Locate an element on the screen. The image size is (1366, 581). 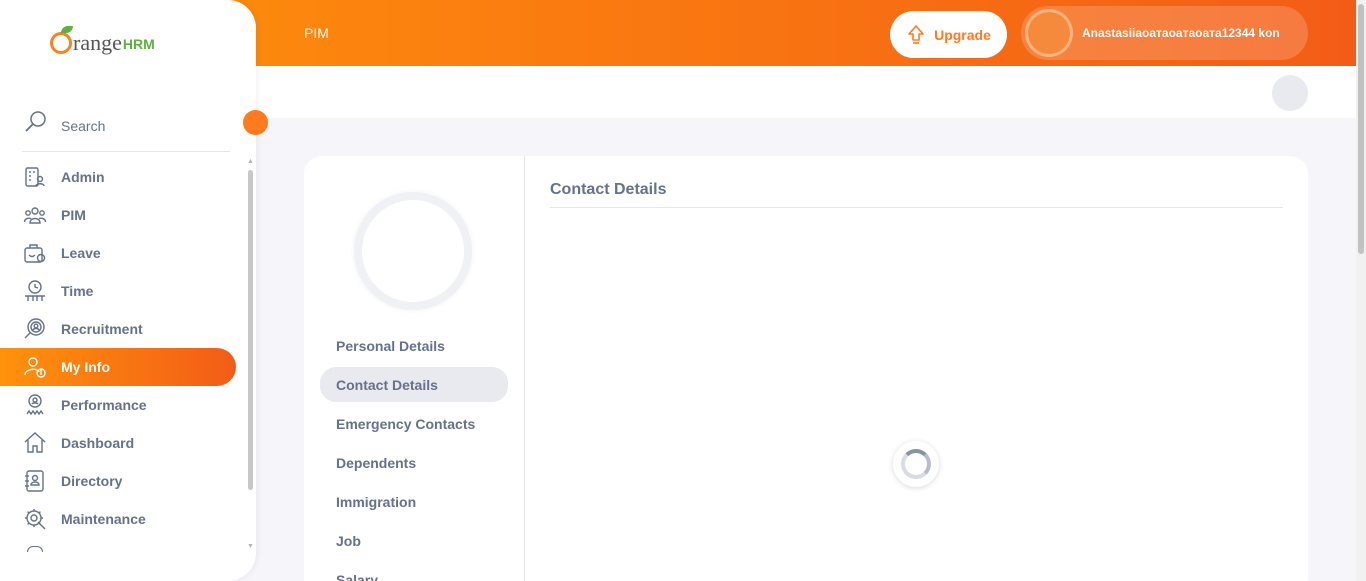
dashboard-icon is located at coordinates (35, 442).